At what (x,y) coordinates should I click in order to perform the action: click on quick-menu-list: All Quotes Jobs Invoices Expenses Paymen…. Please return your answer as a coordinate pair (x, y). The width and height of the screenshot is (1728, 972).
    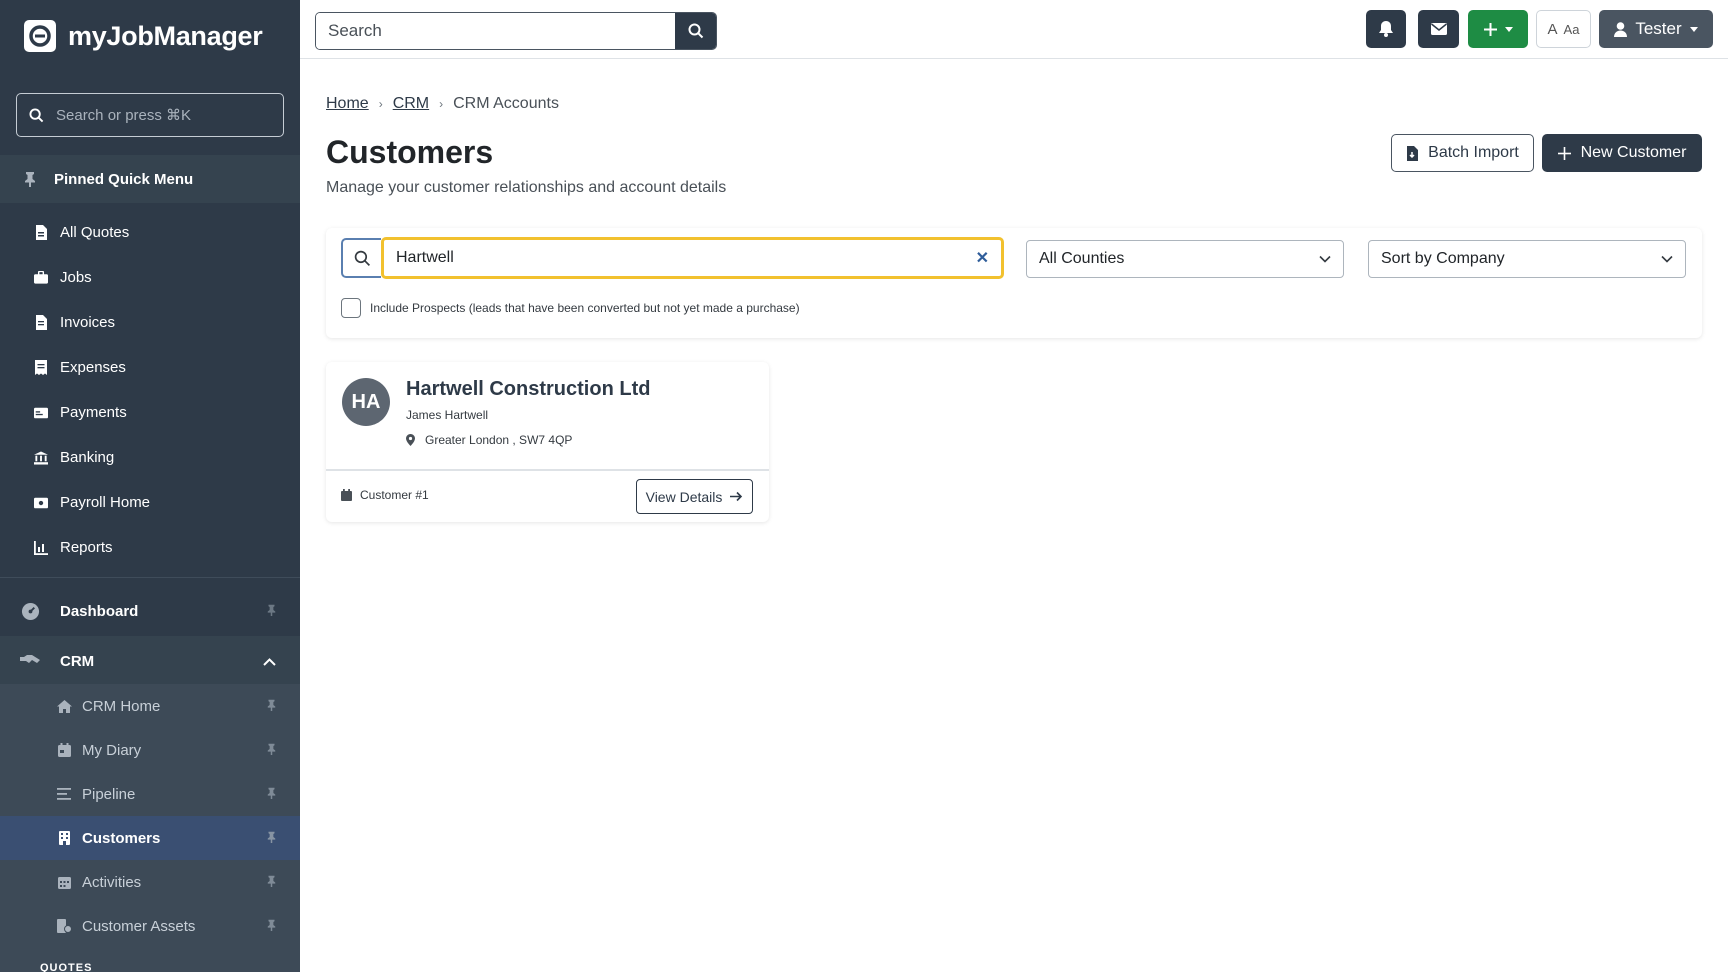
    Looking at the image, I should click on (150, 390).